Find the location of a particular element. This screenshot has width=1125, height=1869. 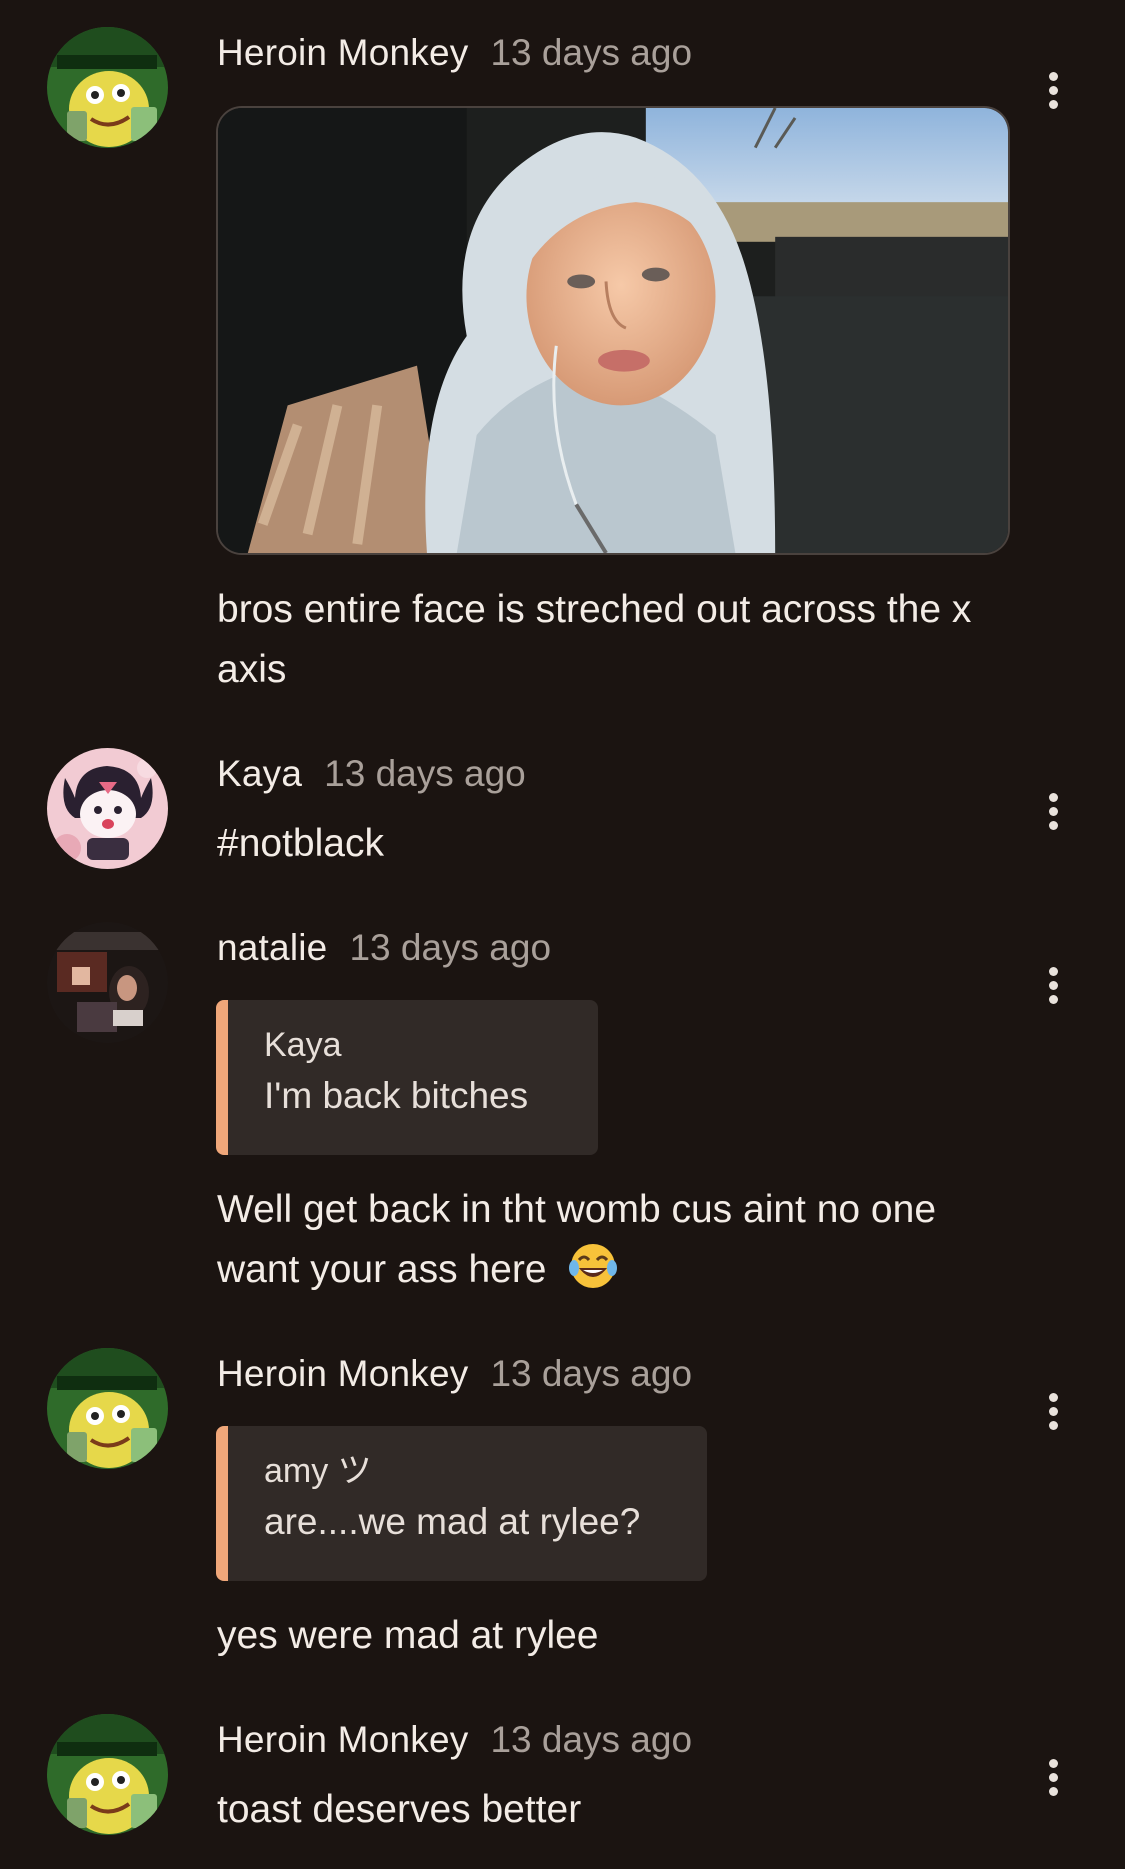

comment-text: toast deserves better is located at coordinates (399, 1809).